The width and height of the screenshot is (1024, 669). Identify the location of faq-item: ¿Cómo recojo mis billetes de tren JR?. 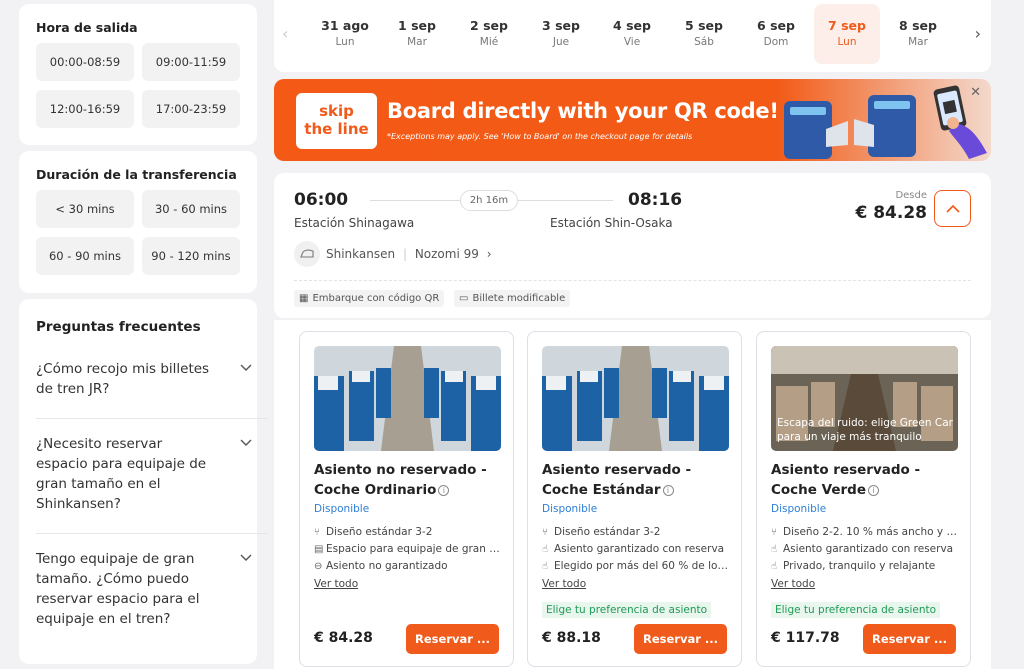
(152, 379).